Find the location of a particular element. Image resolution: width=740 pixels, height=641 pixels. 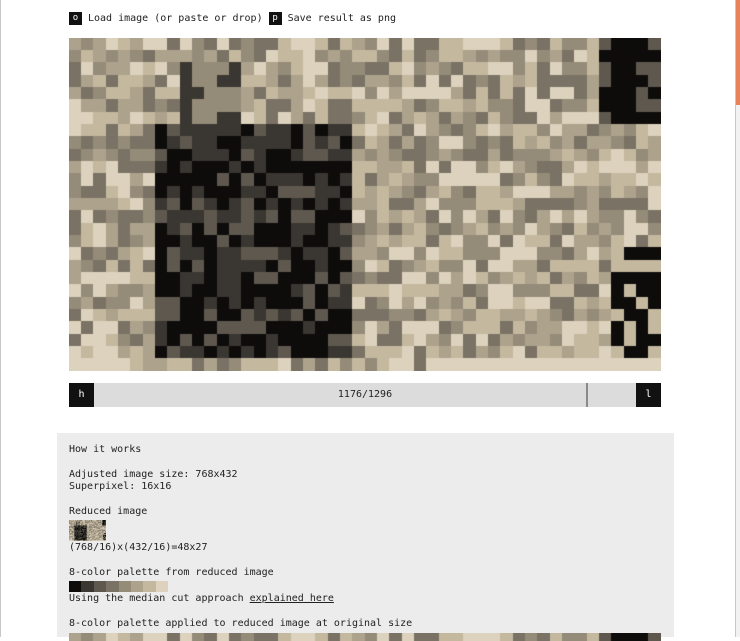

save-key-badge: p is located at coordinates (275, 18).